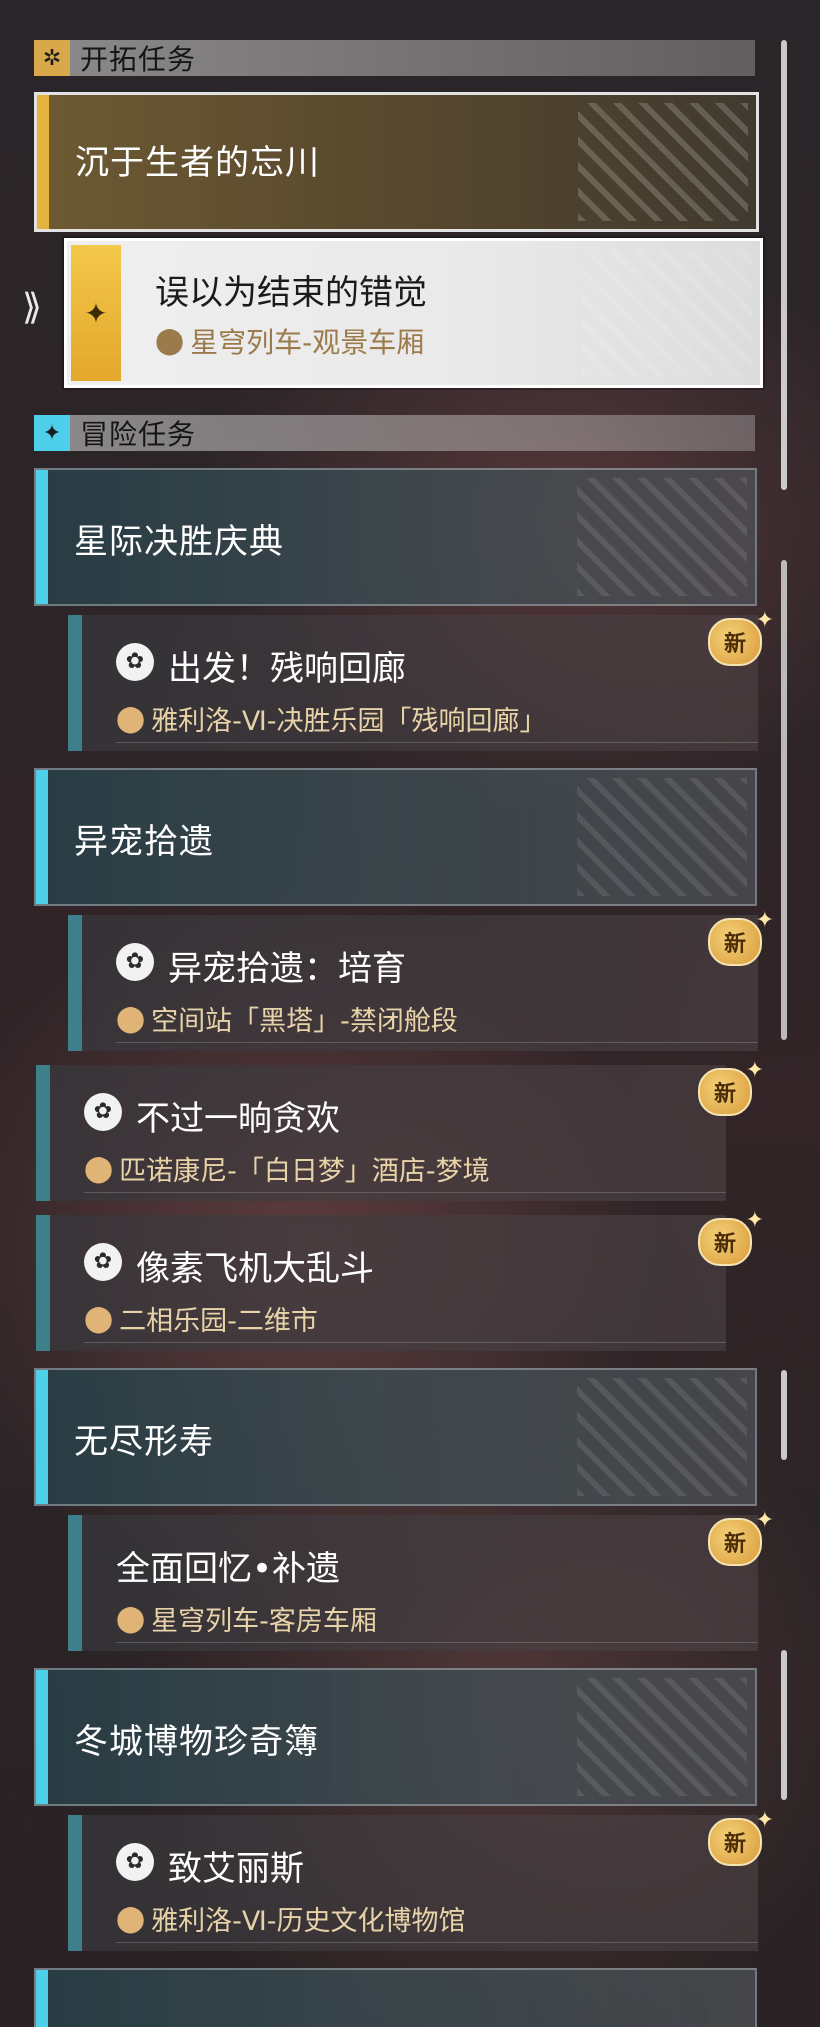 The image size is (820, 2027). I want to click on quest-location: ⬤ 雅利洛-Ⅵ-决胜乐园「残响回廊」, so click(331, 718).